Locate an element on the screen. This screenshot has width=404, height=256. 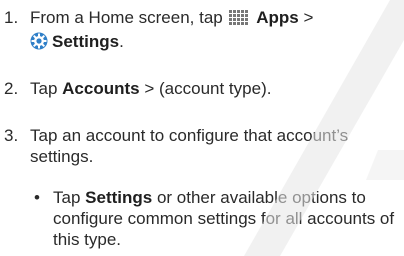
settings-label: Settings is located at coordinates (86, 41).